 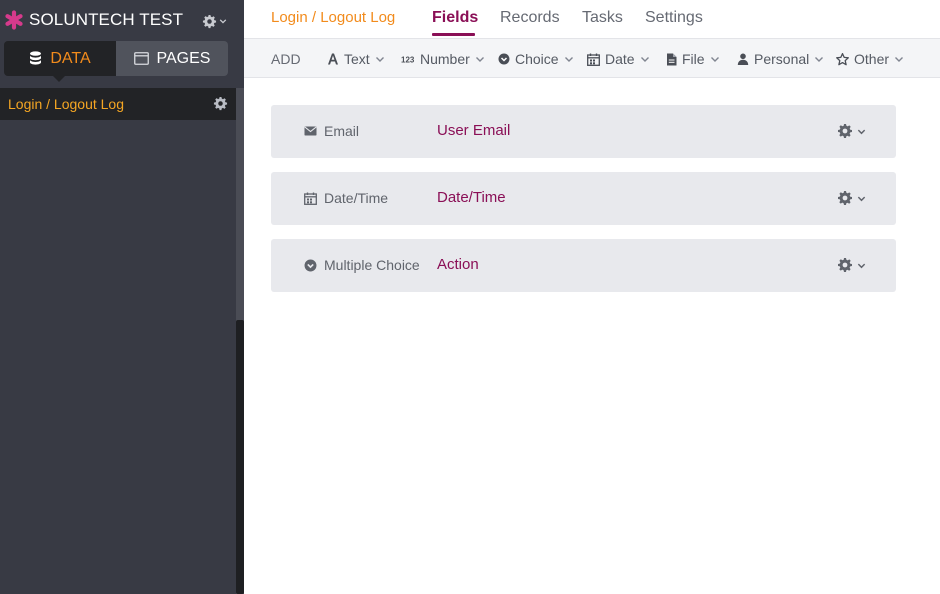 I want to click on field-row: Date/Time Date/Time, so click(x=583, y=198).